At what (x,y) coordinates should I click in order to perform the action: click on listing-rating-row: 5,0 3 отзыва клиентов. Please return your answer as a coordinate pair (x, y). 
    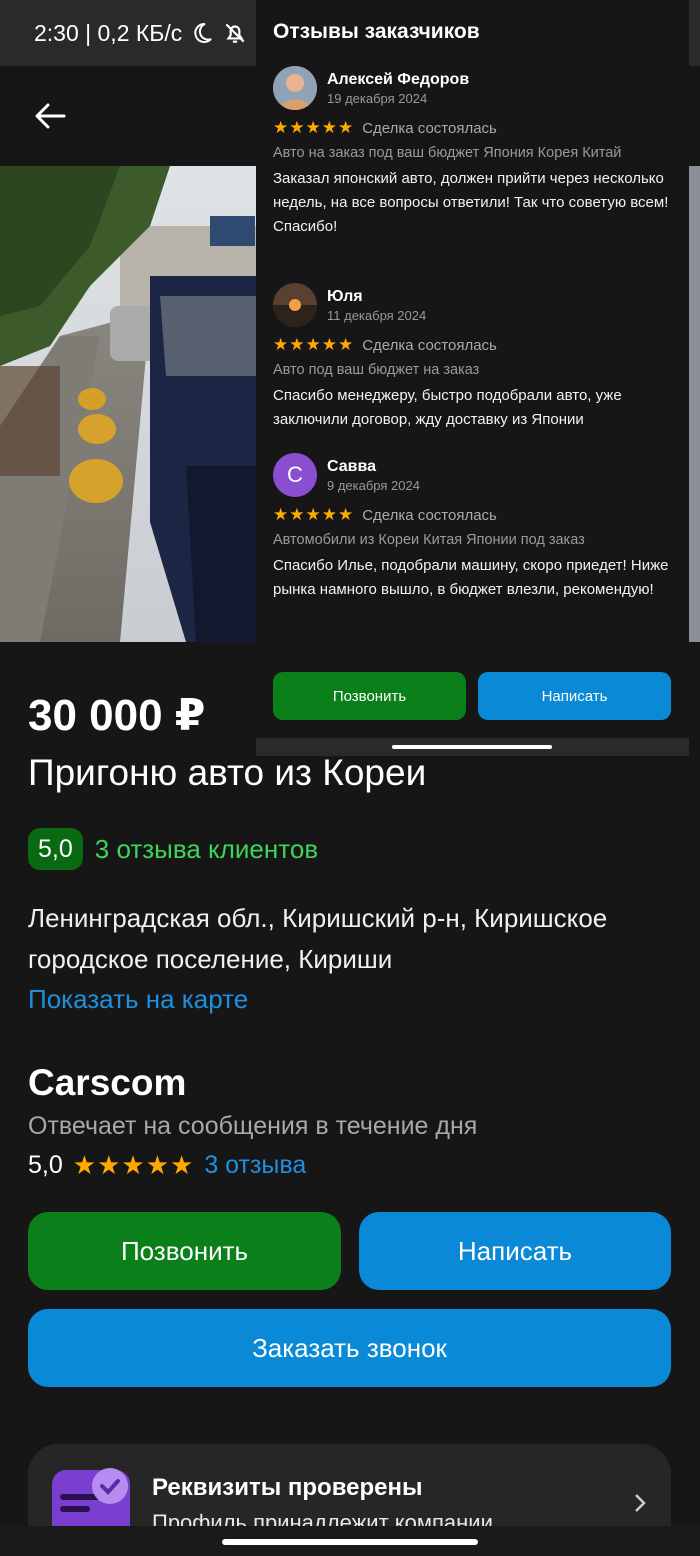
    Looking at the image, I should click on (173, 849).